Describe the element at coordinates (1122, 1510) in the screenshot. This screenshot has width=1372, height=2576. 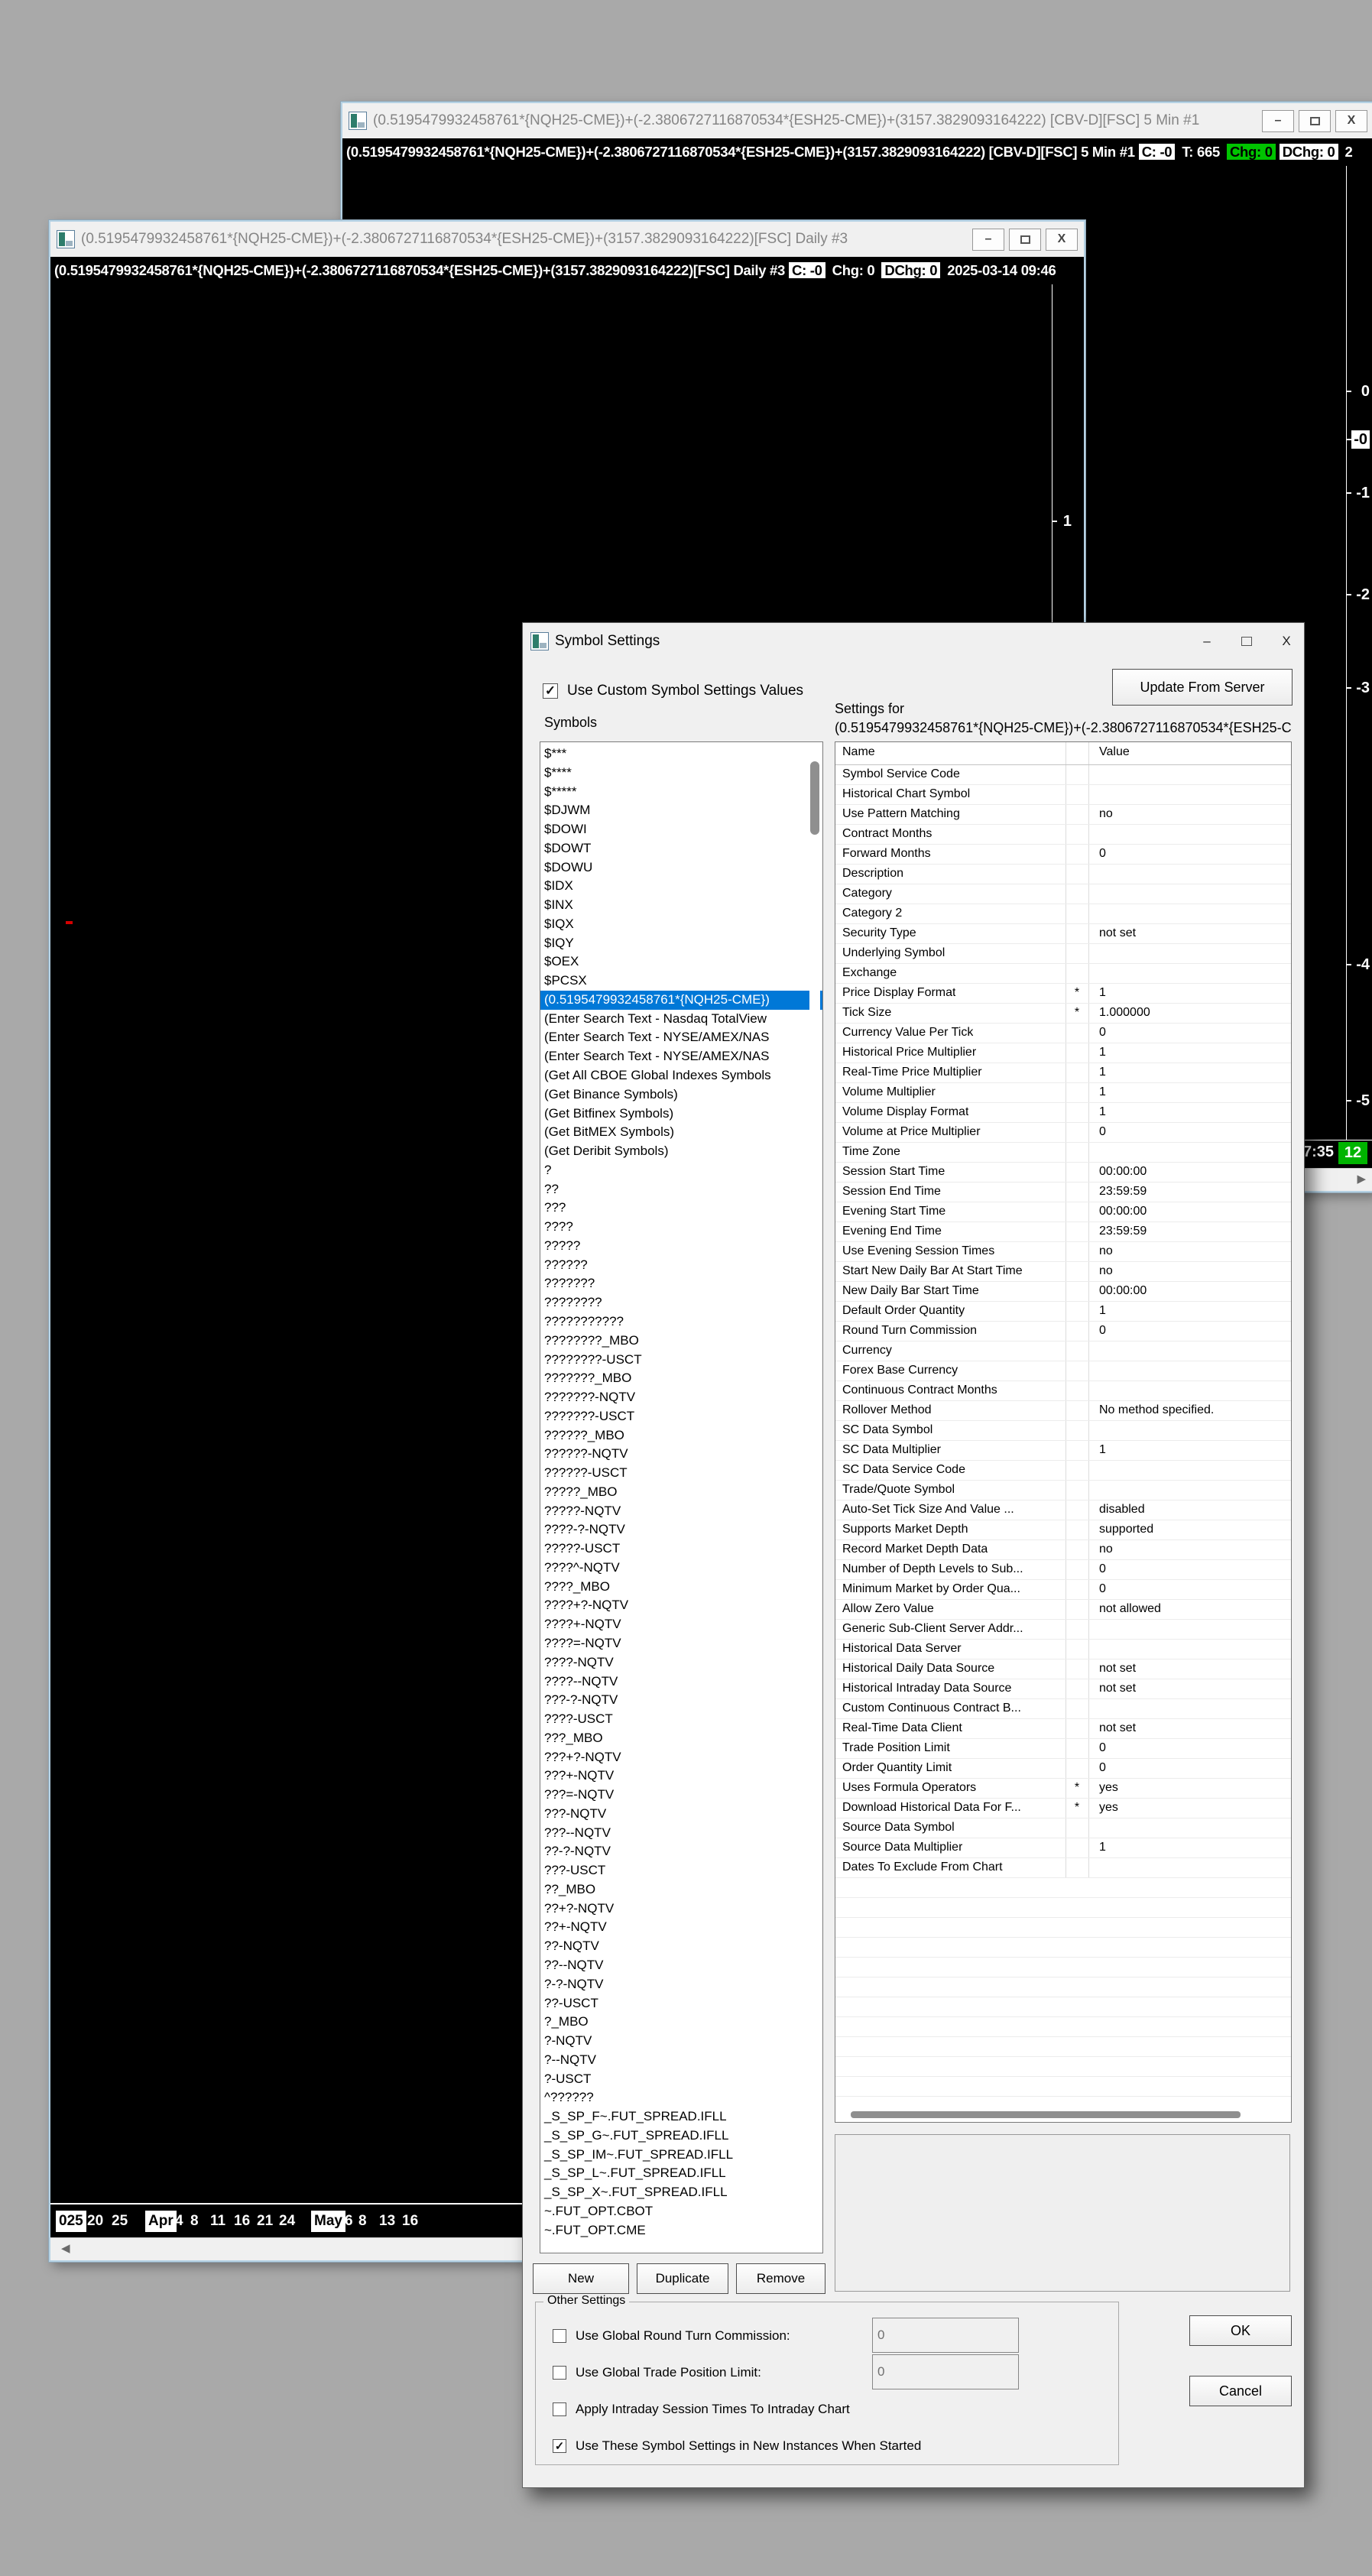
I see `setting-value: disabled` at that location.